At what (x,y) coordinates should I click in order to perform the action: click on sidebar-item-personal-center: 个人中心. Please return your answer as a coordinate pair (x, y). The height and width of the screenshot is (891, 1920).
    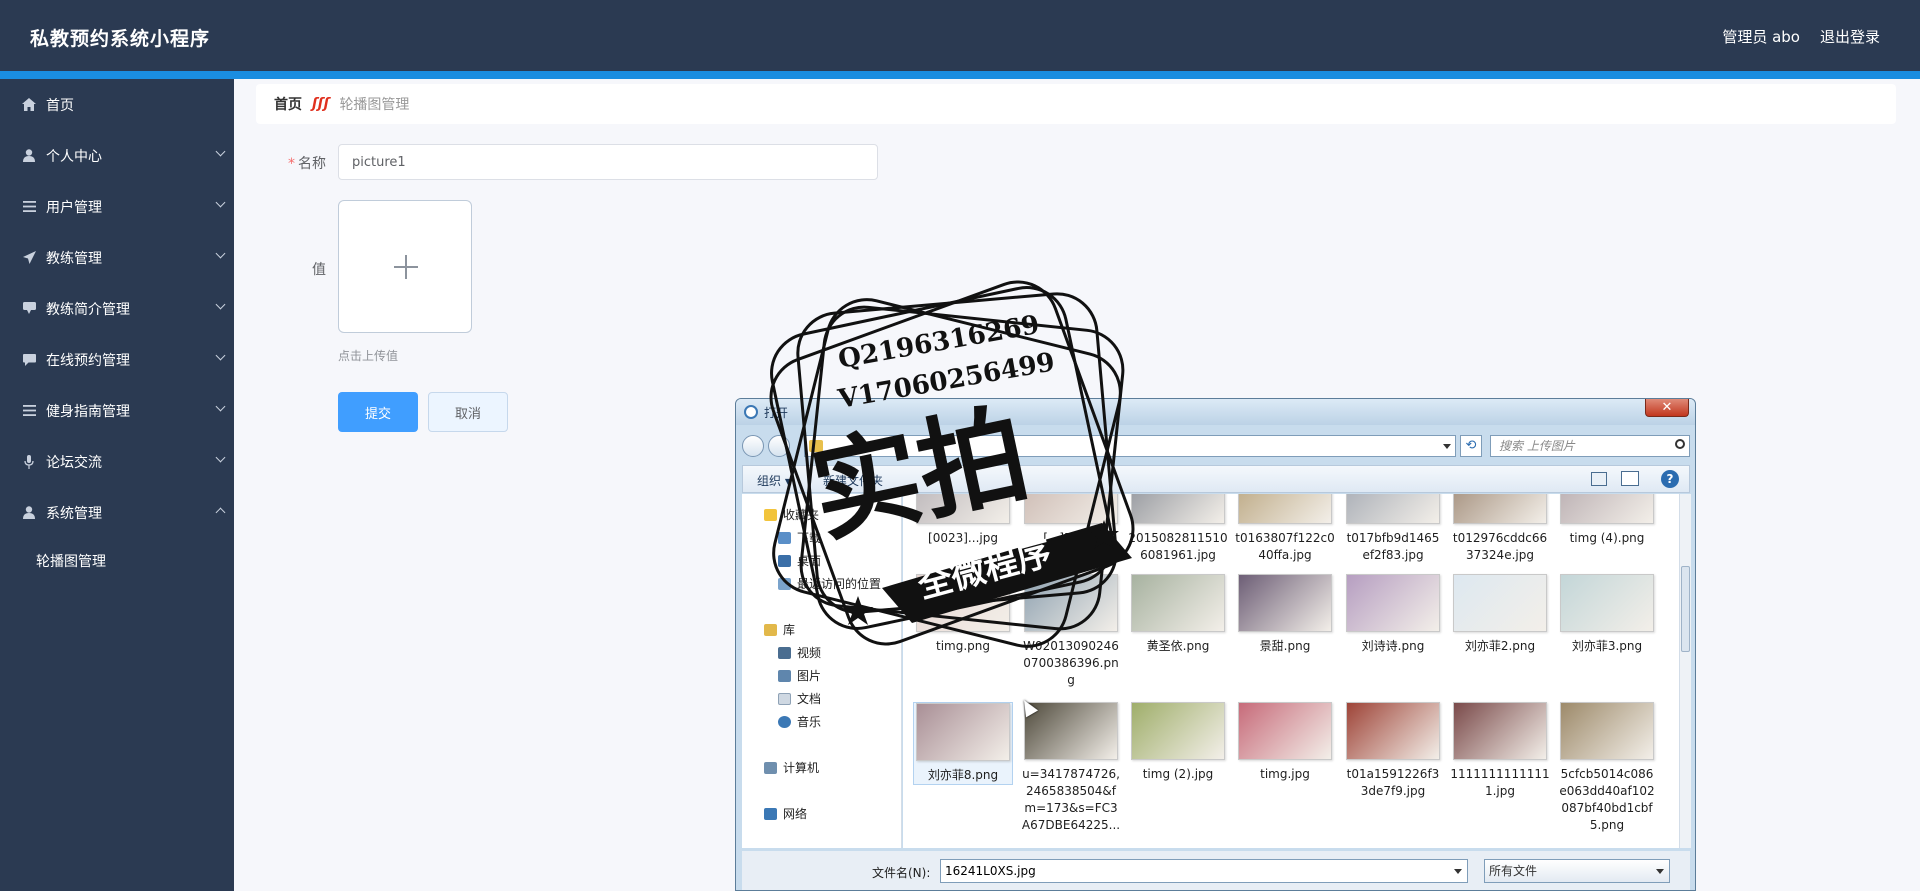
    Looking at the image, I should click on (117, 155).